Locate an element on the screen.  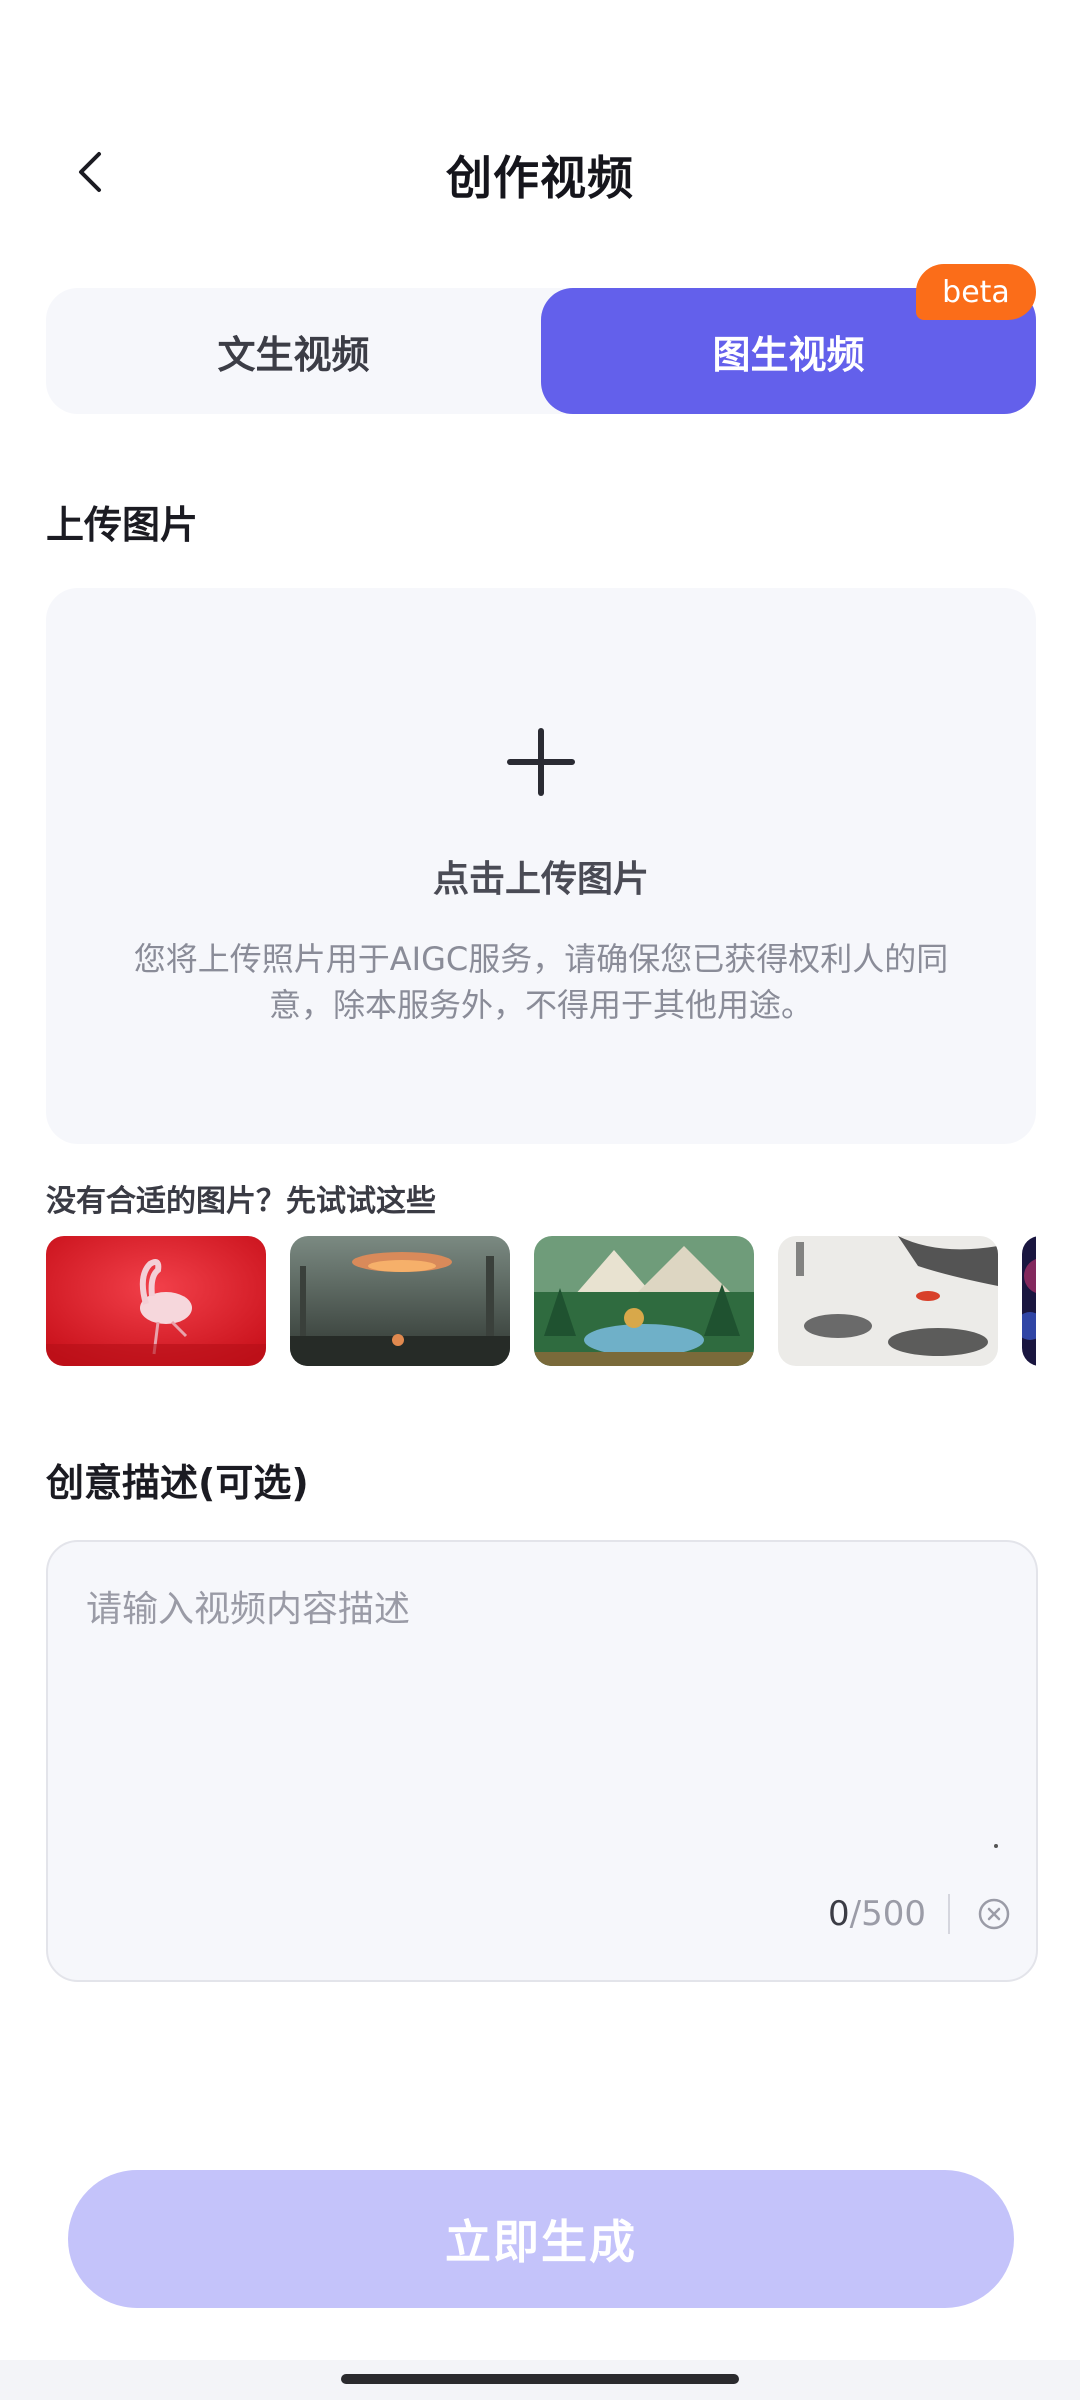
beta-badge: beta is located at coordinates (976, 292).